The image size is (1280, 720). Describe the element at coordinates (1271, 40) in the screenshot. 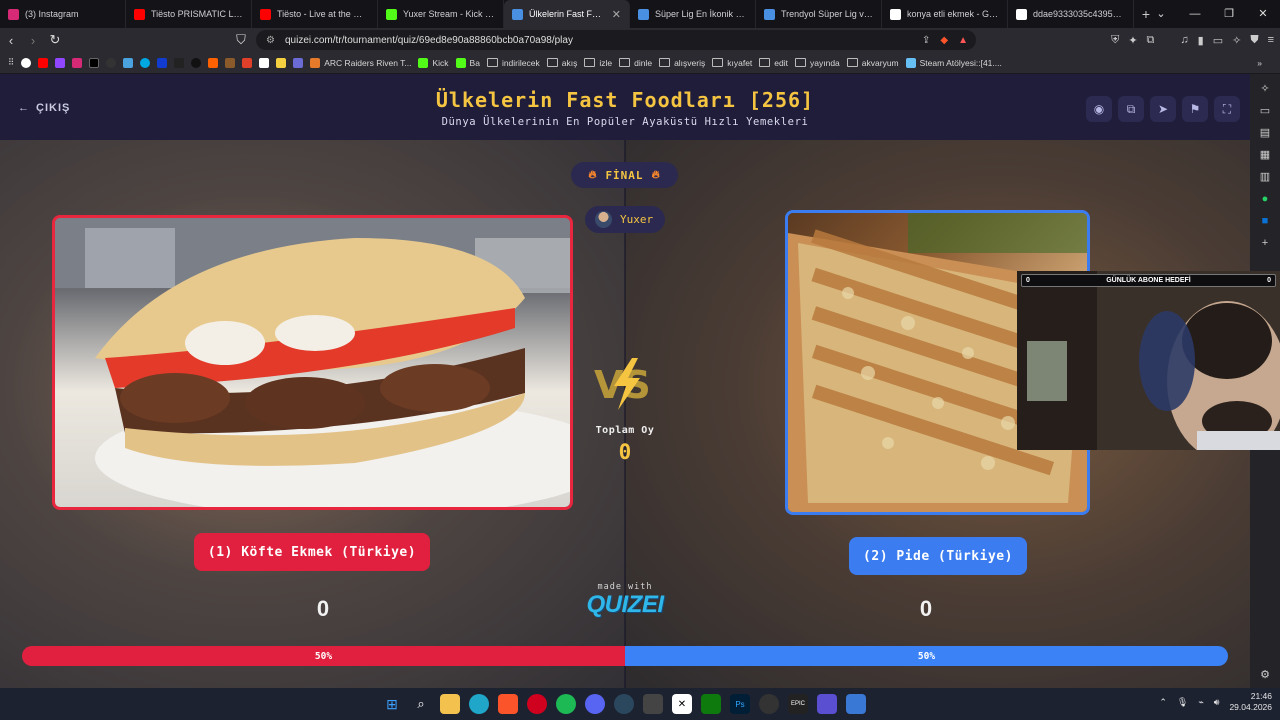

I see `menu-icon: ≡` at that location.